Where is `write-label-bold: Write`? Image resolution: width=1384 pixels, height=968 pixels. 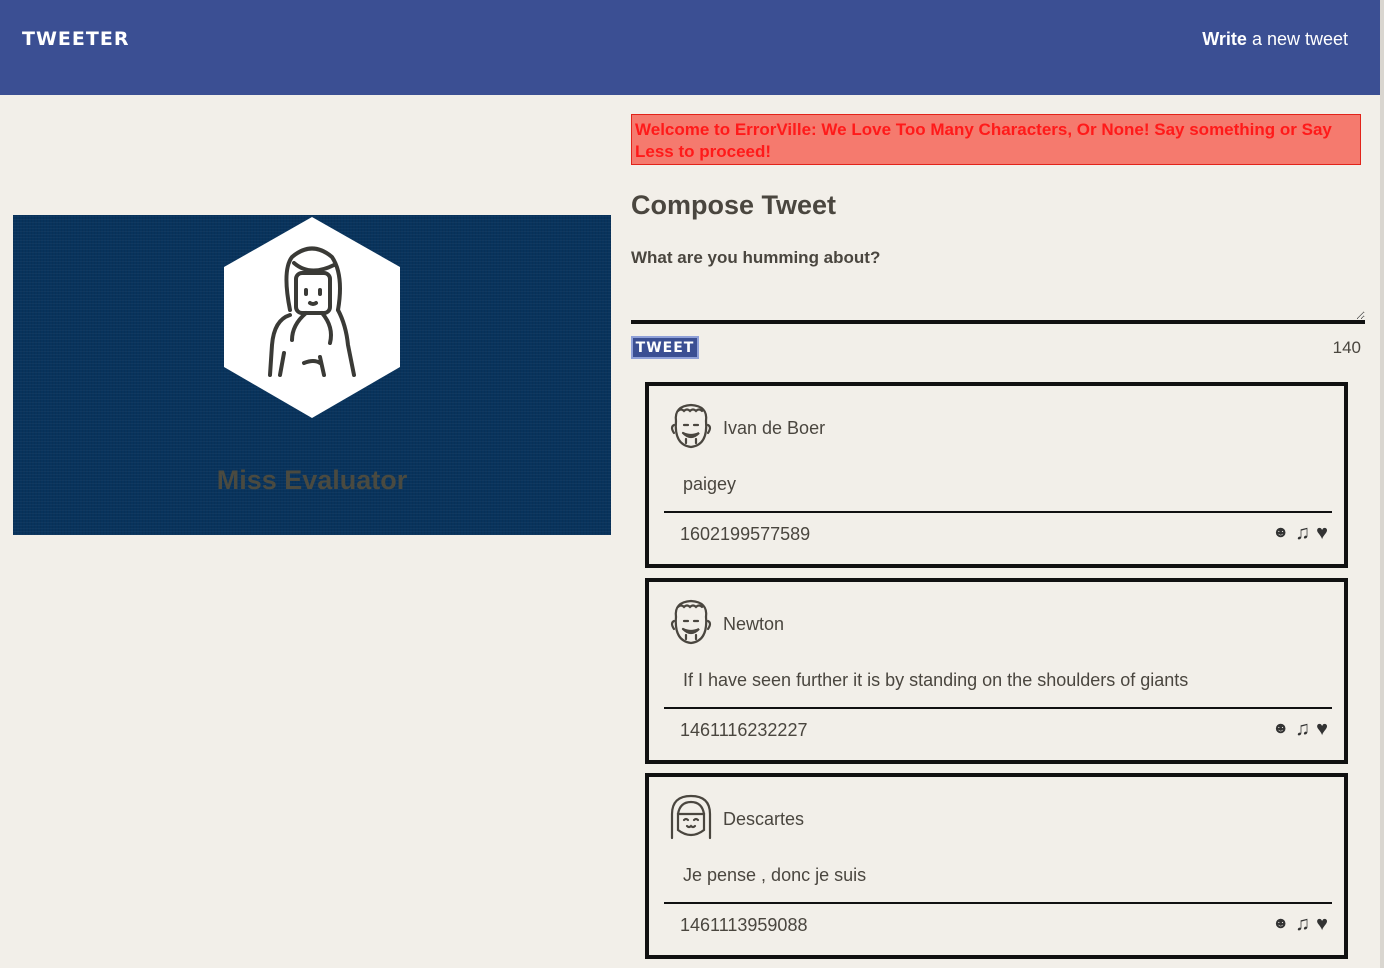
write-label-bold: Write is located at coordinates (1224, 39).